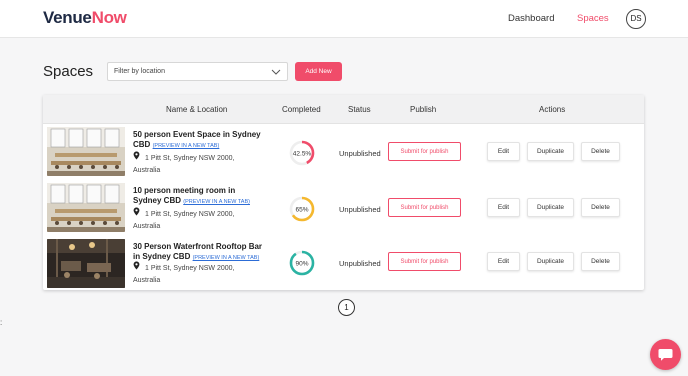  I want to click on completion-ring: 42.5%, so click(302, 153).